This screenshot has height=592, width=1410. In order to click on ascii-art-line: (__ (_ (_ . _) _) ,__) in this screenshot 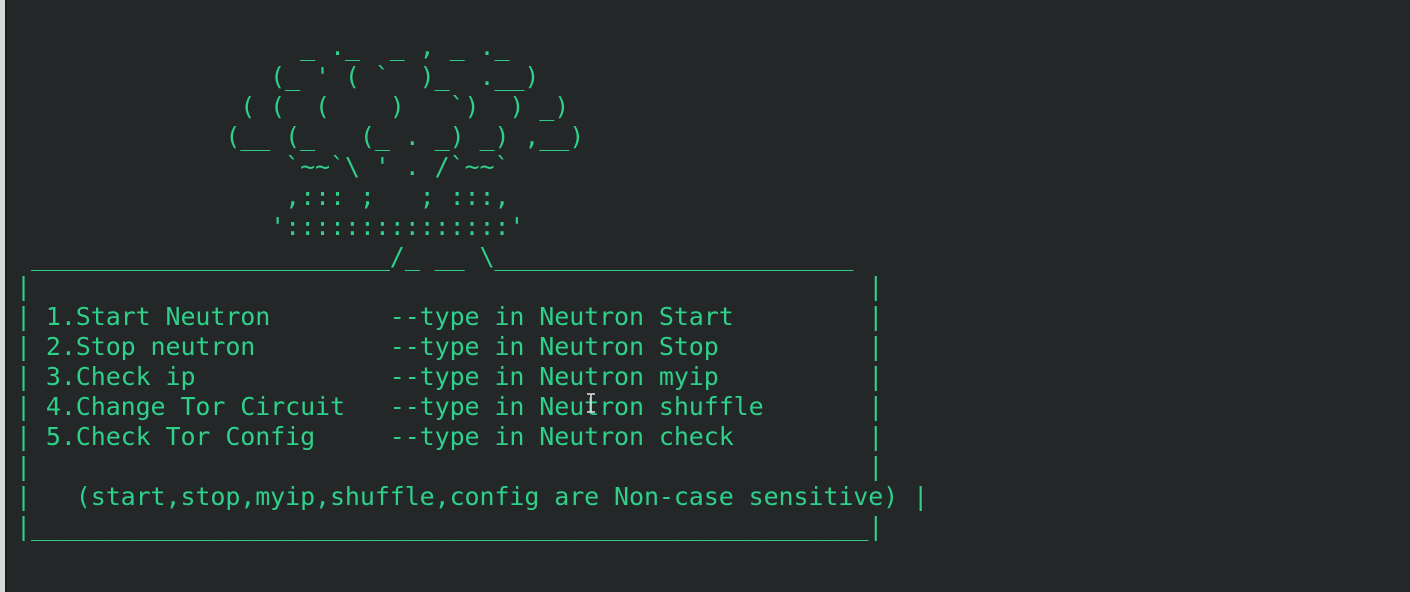, I will do `click(300, 136)`.